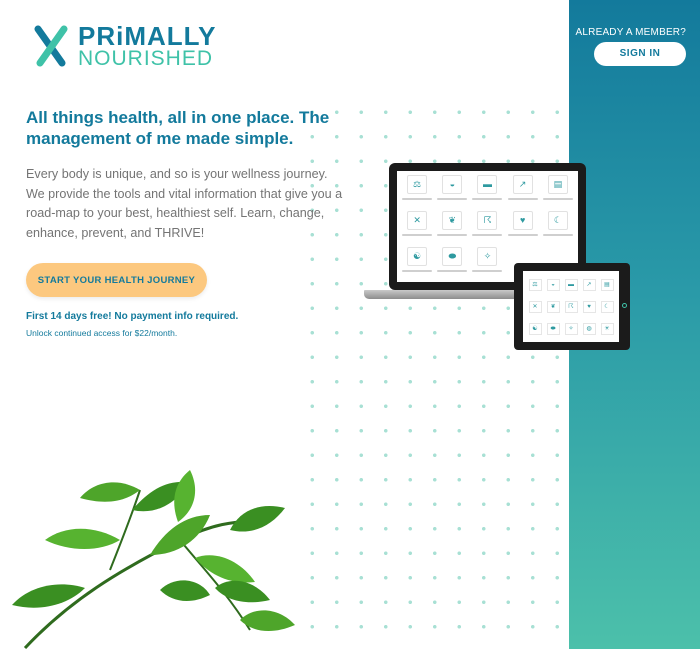 This screenshot has width=700, height=649. Describe the element at coordinates (116, 280) in the screenshot. I see `start-health-journey-button: START YOUR HEALTH JOURNEY` at that location.